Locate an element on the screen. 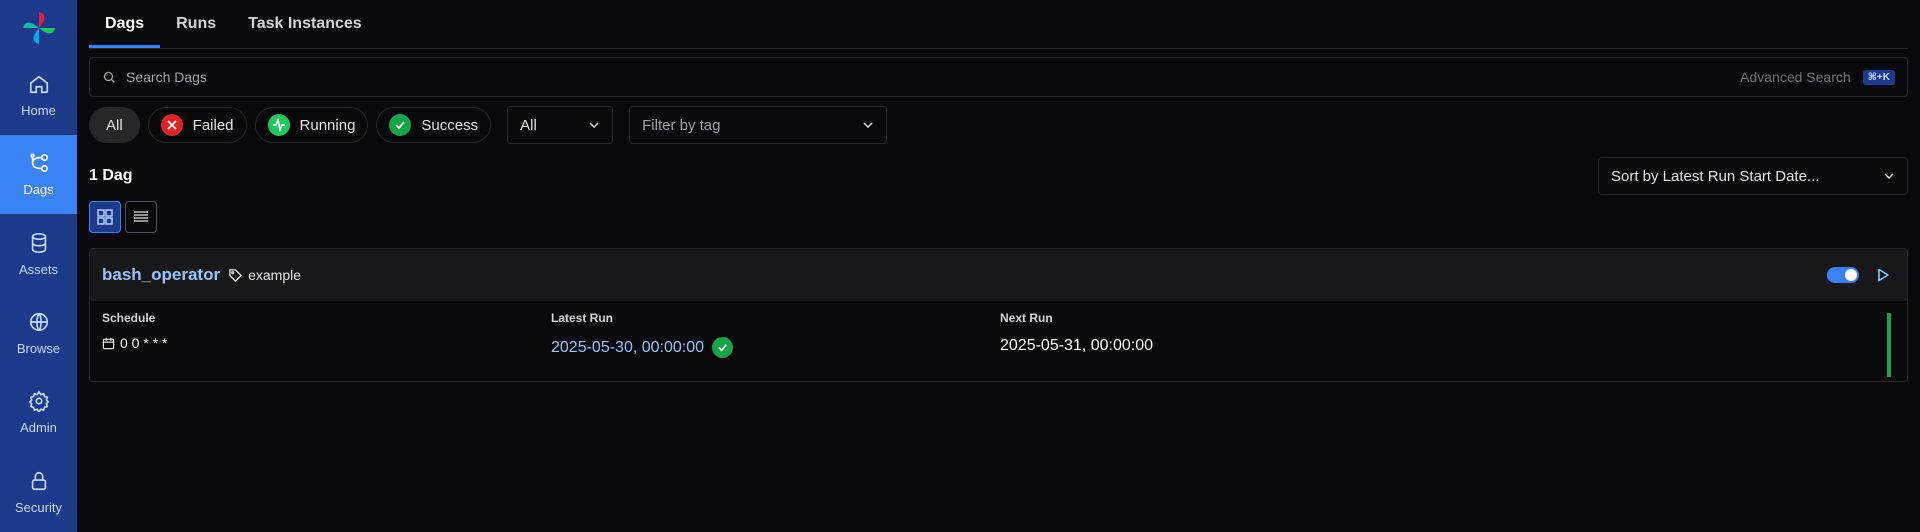  globe-icon is located at coordinates (38, 322).